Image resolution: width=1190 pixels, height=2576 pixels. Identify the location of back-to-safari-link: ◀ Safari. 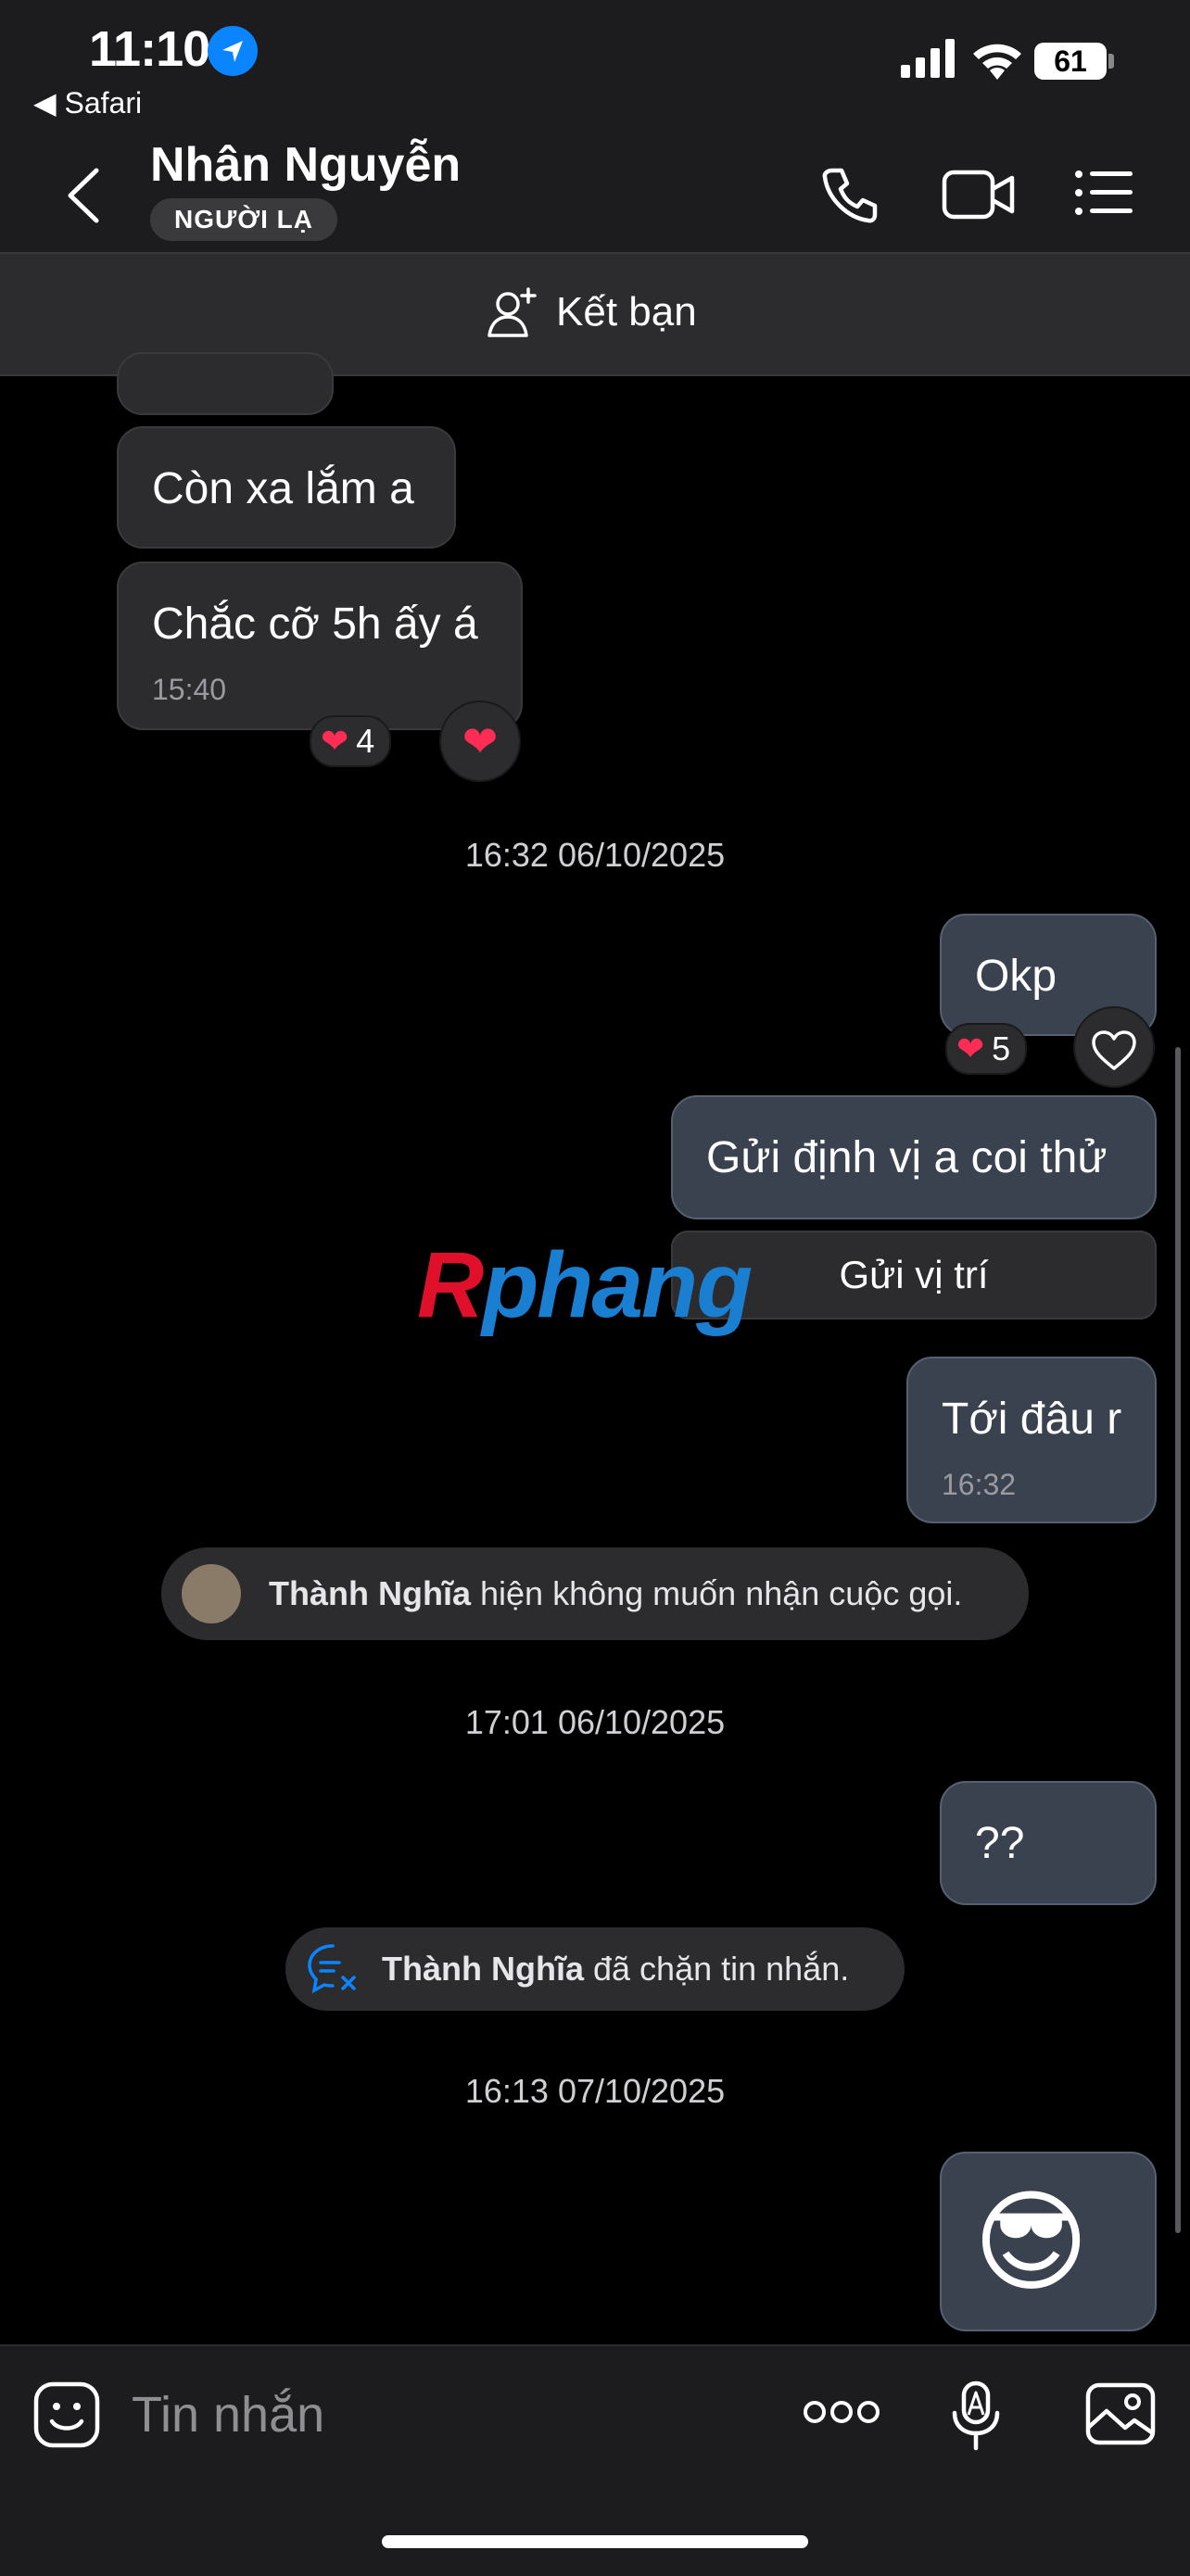
(87, 102).